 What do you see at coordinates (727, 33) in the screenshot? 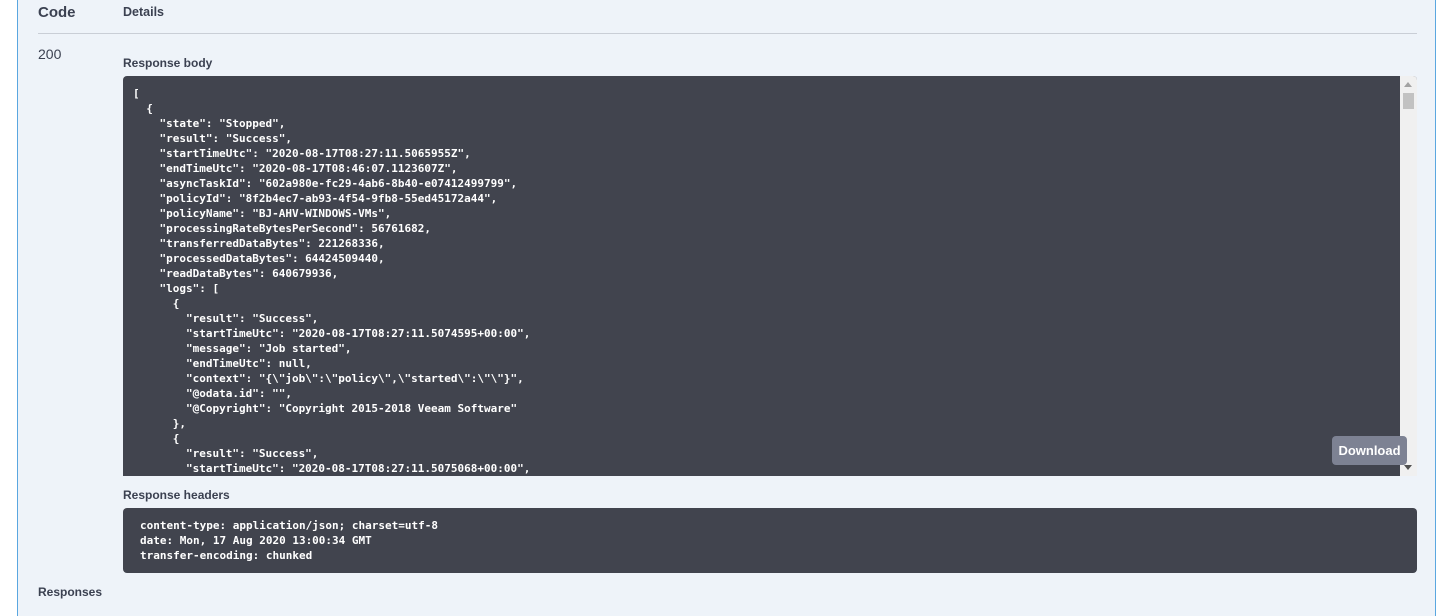
I see `header-divider` at bounding box center [727, 33].